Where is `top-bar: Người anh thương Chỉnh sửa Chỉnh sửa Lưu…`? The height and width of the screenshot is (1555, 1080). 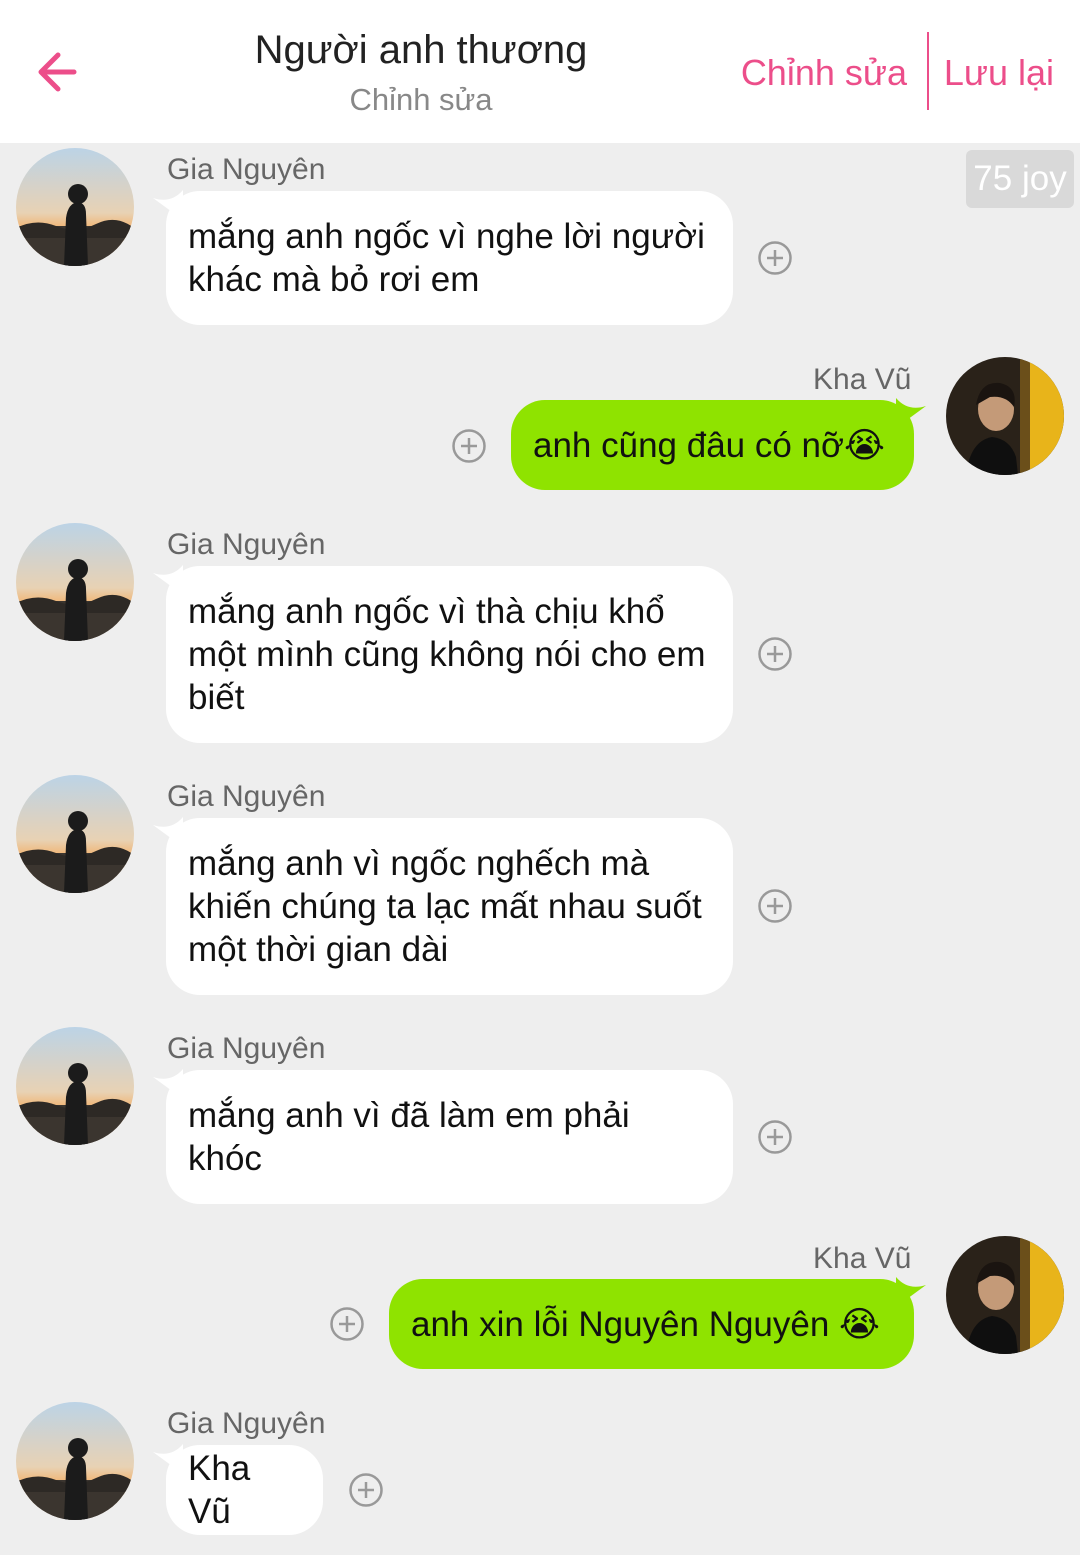 top-bar: Người anh thương Chỉnh sửa Chỉnh sửa Lưu… is located at coordinates (540, 71).